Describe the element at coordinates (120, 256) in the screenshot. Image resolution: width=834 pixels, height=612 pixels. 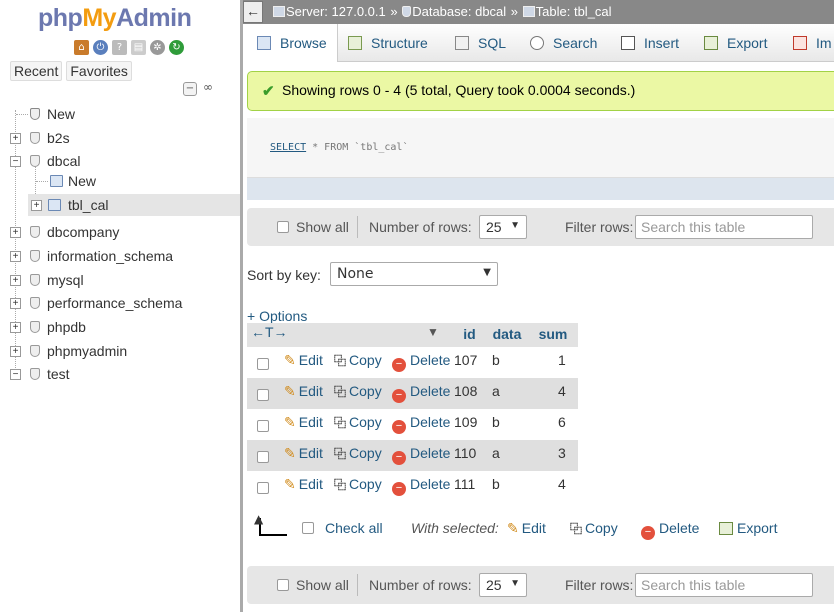
I see `tree-item-information-schema: + information_schema` at that location.